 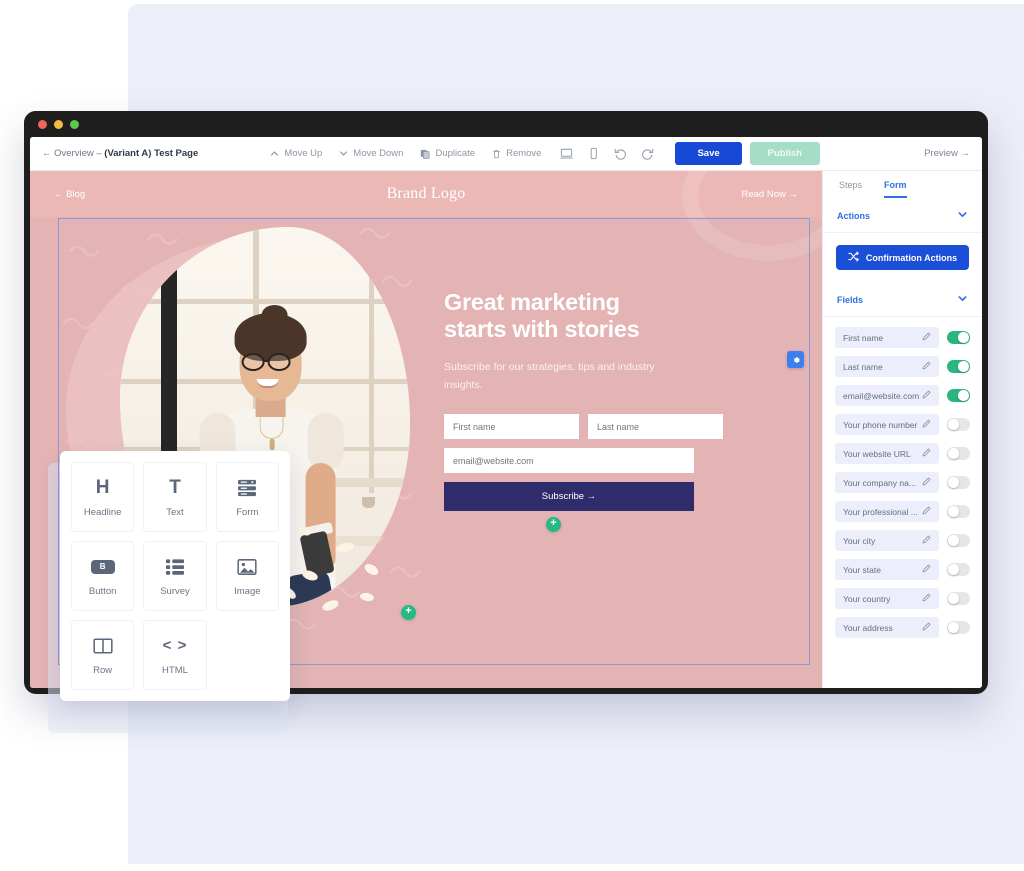 I want to click on row-icon, so click(x=103, y=646).